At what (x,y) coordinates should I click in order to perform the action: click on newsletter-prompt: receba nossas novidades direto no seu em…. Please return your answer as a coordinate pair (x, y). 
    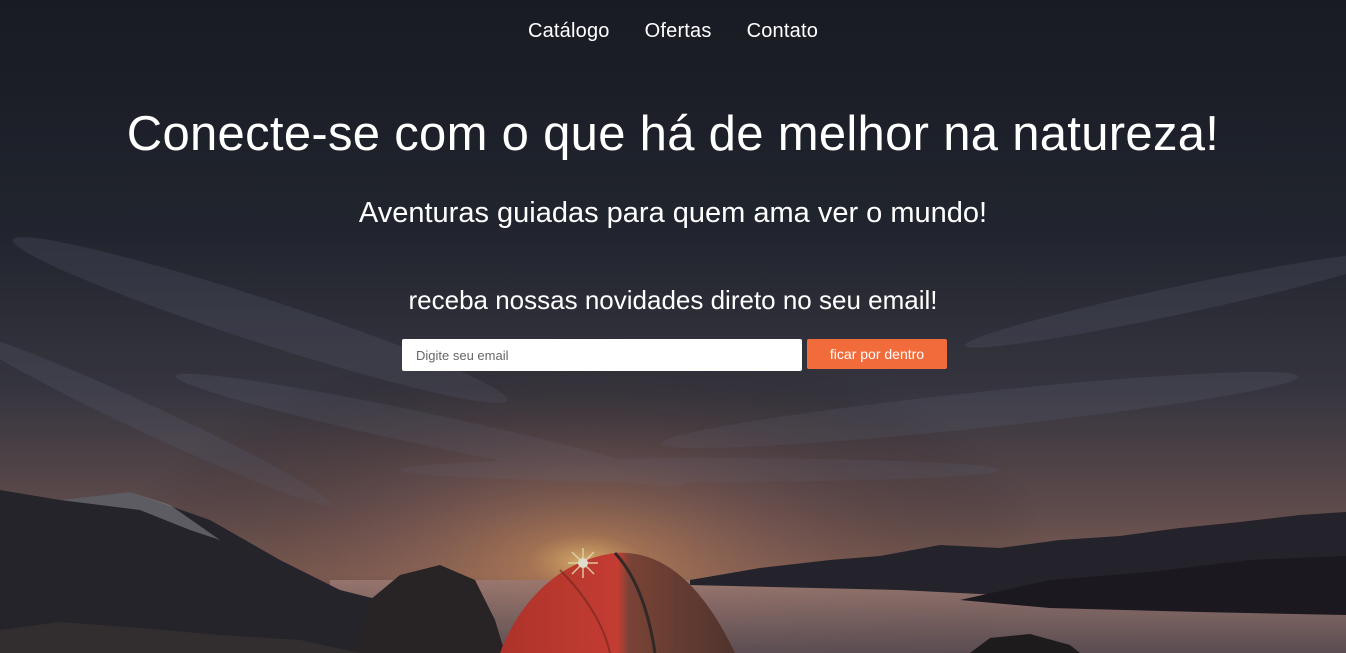
    Looking at the image, I should click on (673, 300).